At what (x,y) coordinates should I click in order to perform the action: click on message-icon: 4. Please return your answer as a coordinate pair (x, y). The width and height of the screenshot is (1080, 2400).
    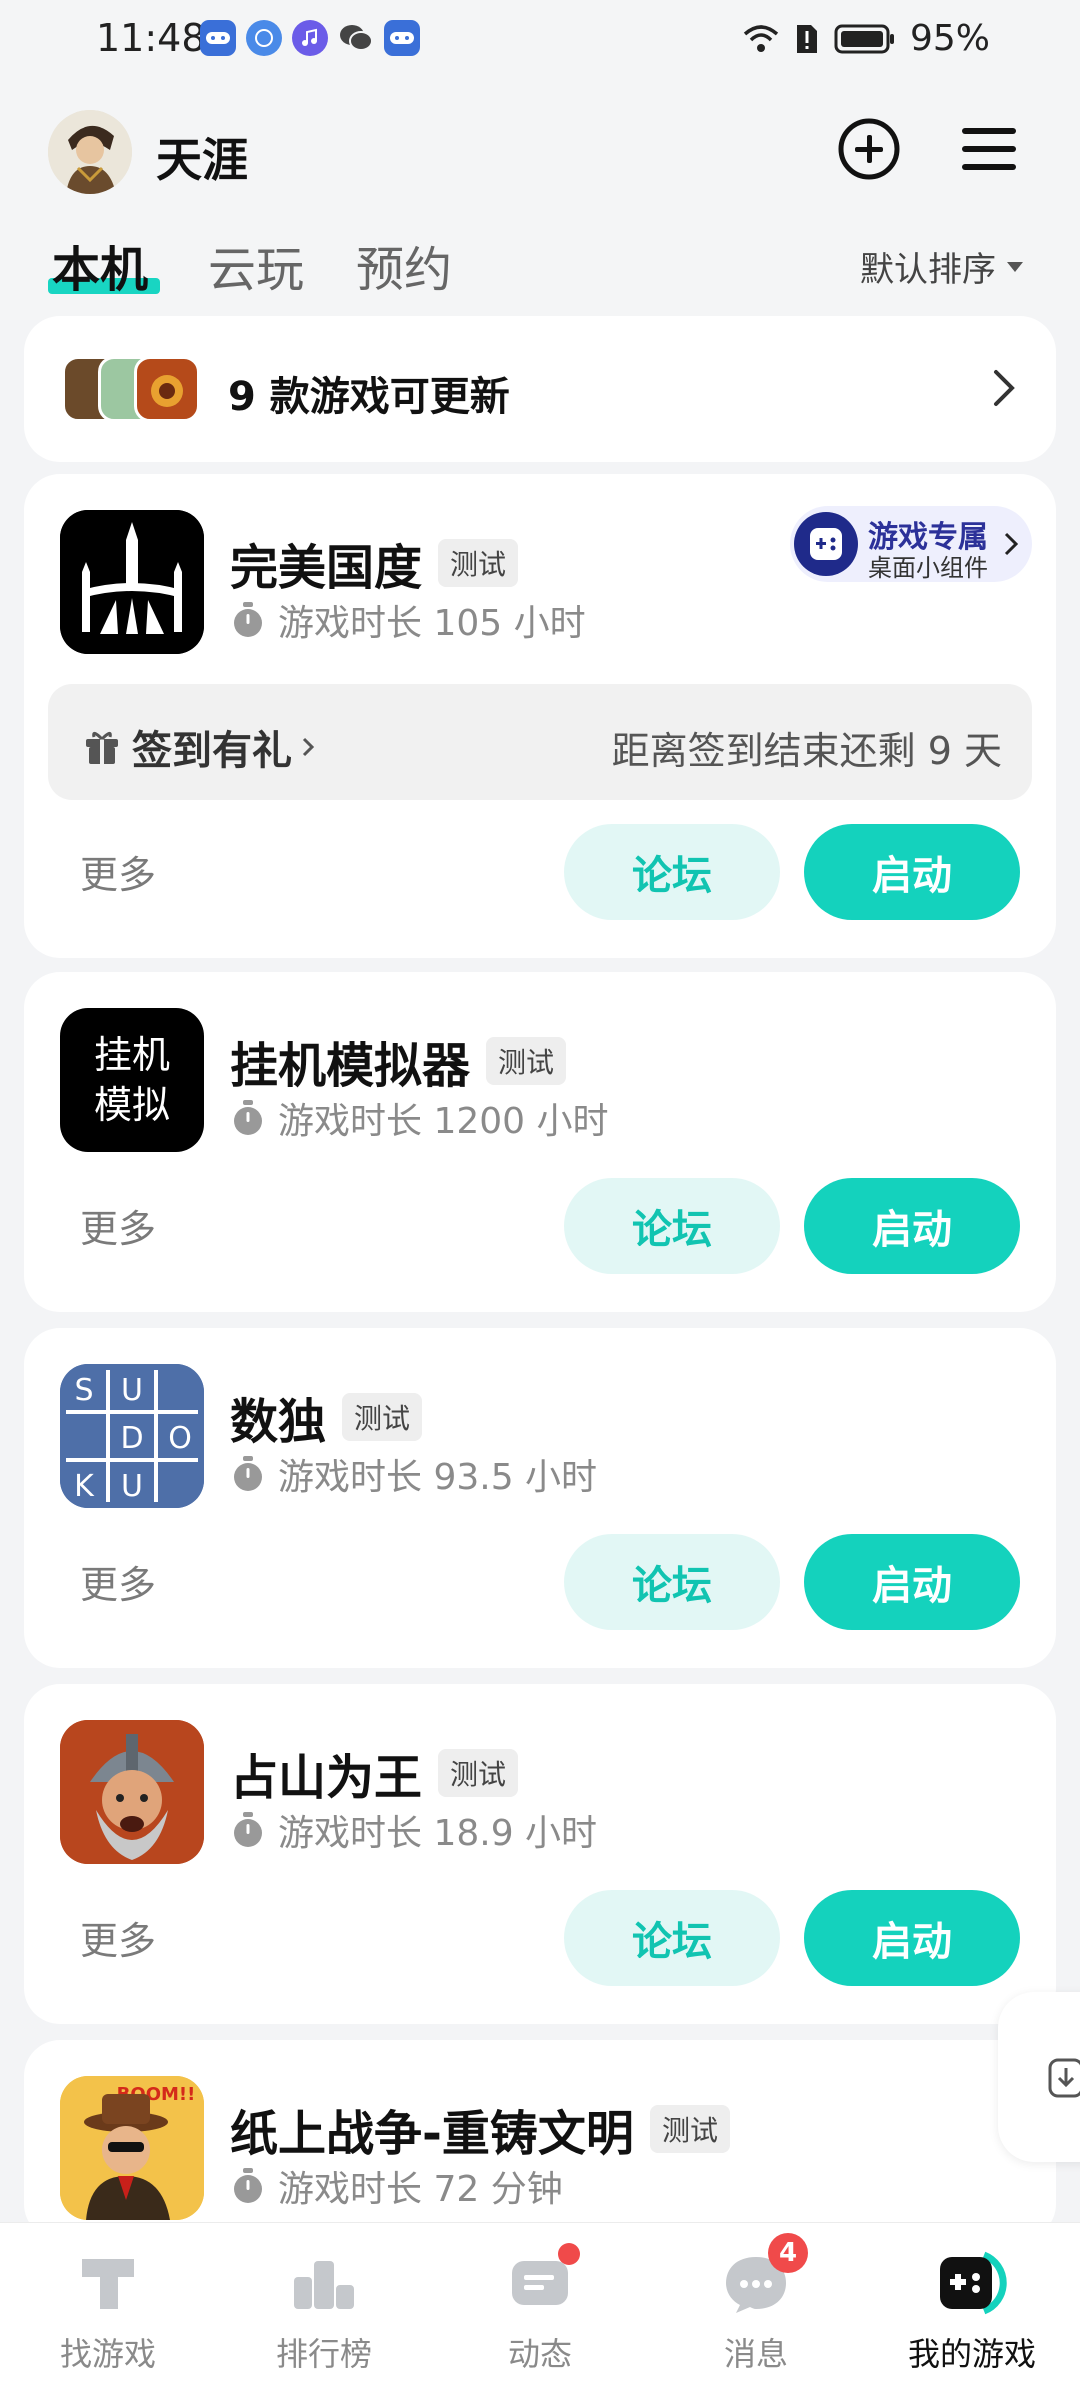
    Looking at the image, I should click on (764, 2276).